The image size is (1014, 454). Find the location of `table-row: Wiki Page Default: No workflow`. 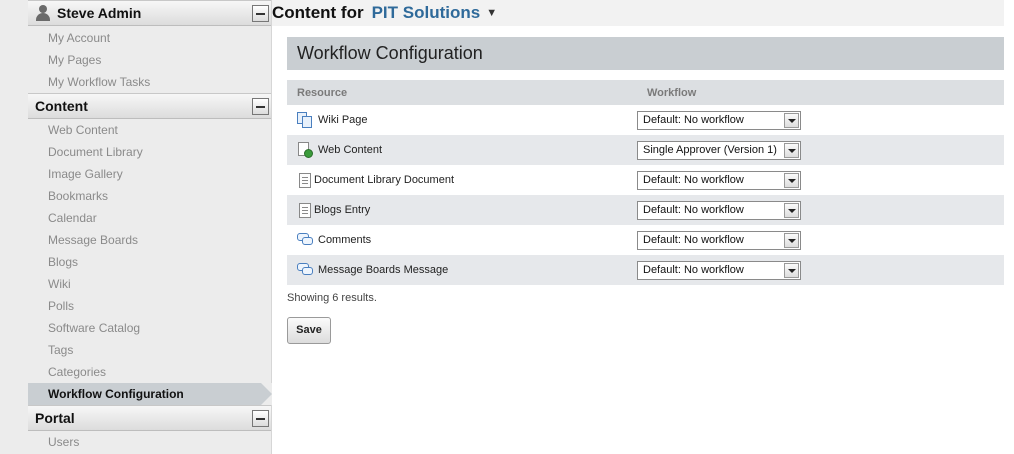

table-row: Wiki Page Default: No workflow is located at coordinates (645, 120).